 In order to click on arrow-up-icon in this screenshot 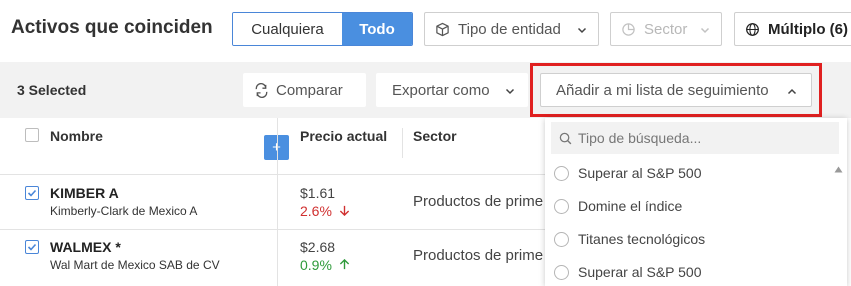, I will do `click(344, 264)`.